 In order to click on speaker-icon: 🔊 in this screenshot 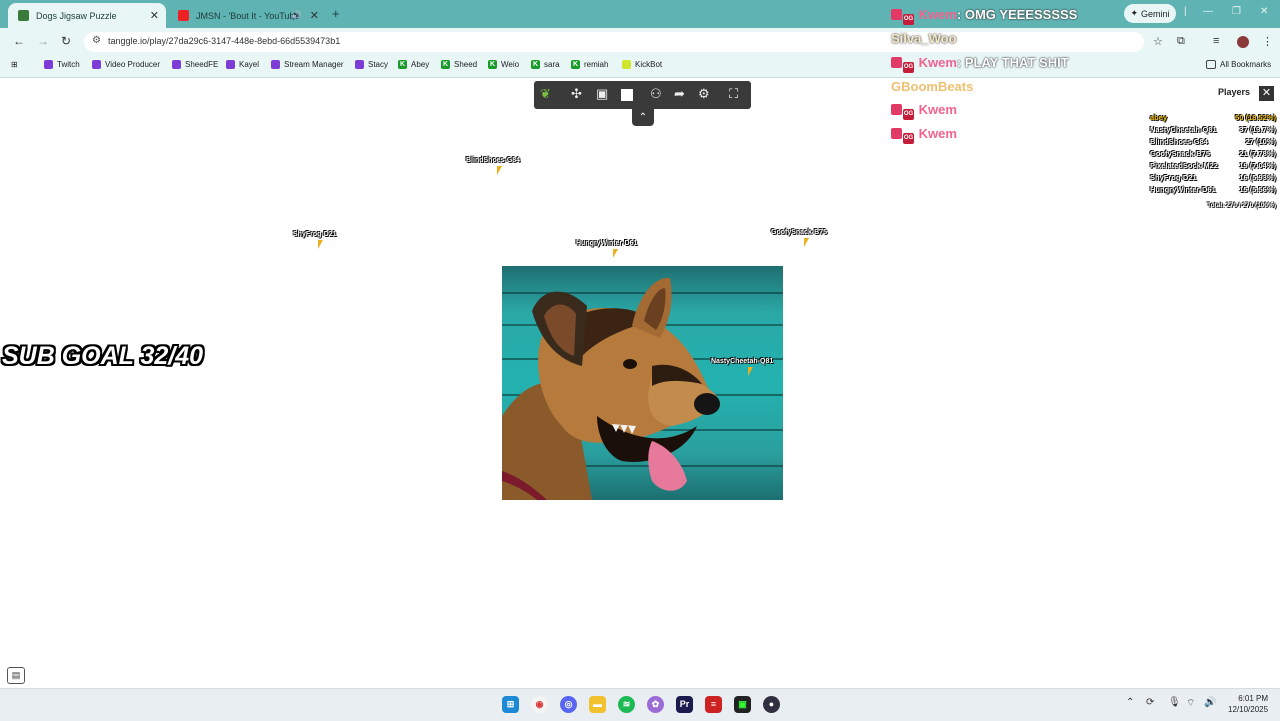, I will do `click(296, 15)`.